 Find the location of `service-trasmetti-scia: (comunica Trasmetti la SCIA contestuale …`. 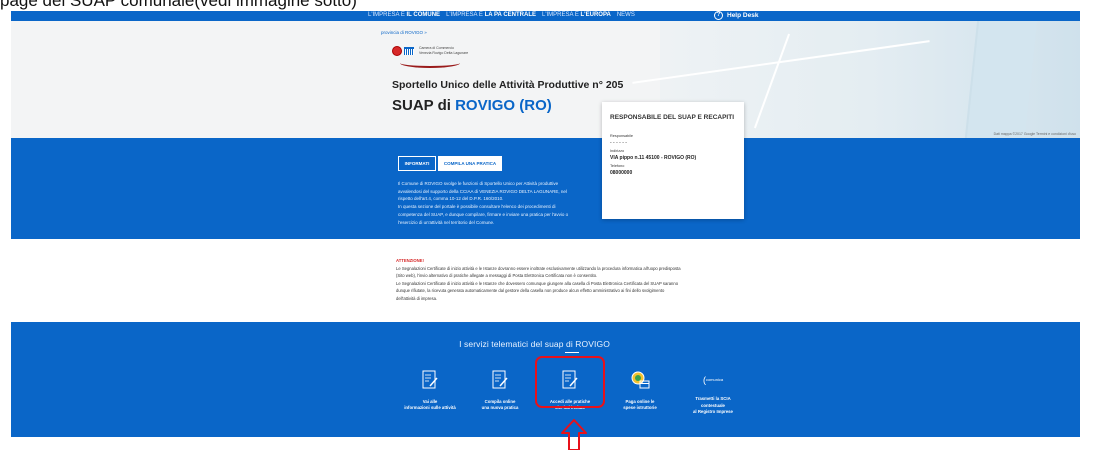

service-trasmetti-scia: (comunica Trasmetti la SCIA contestuale … is located at coordinates (713, 393).